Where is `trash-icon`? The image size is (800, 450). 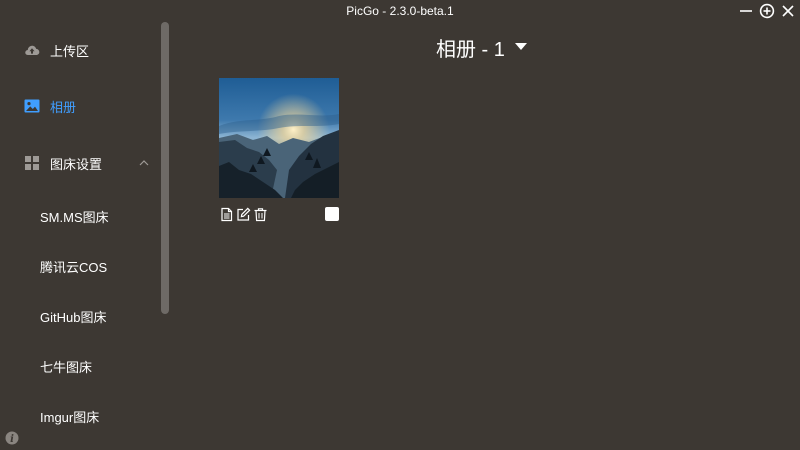 trash-icon is located at coordinates (260, 214).